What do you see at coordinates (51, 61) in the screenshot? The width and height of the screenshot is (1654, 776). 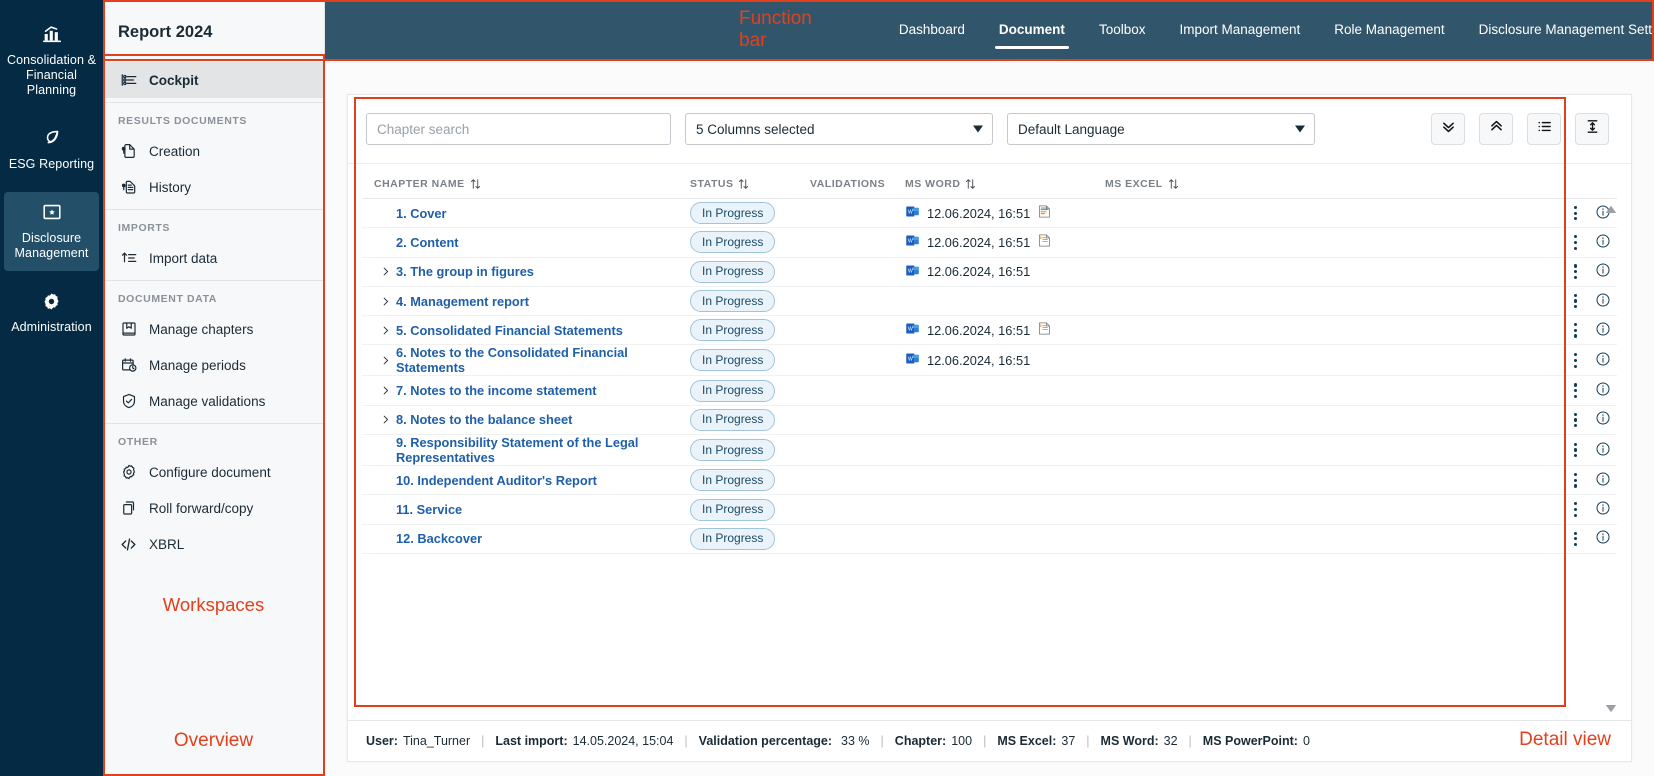 I see `rail-item-consolidation: Consolidation & Financial Planning` at bounding box center [51, 61].